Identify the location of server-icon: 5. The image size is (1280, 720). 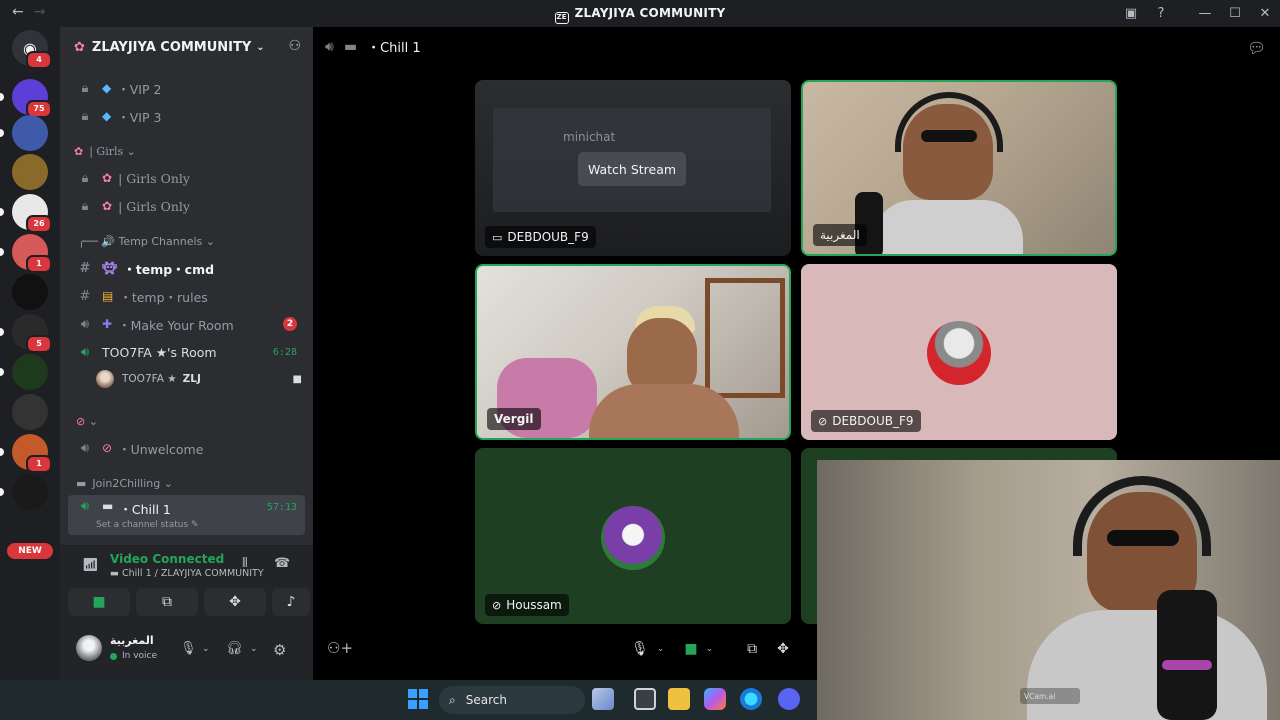
(26, 333).